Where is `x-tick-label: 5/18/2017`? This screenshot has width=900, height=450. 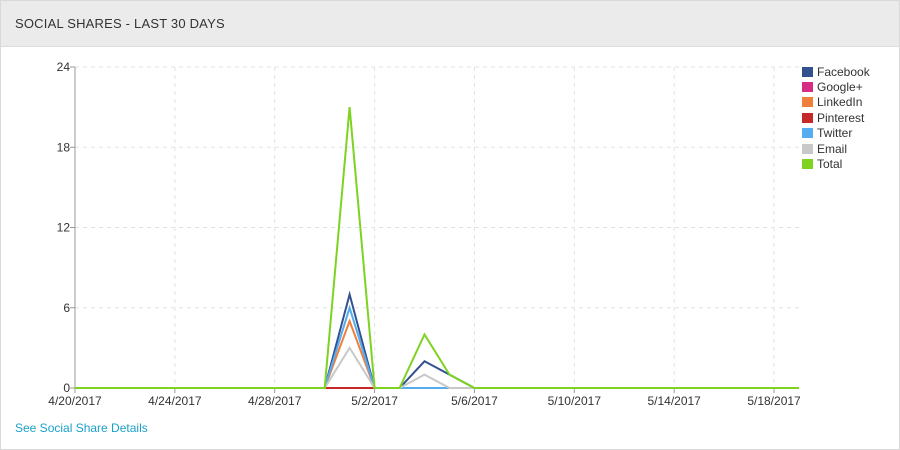
x-tick-label: 5/18/2017 is located at coordinates (774, 401).